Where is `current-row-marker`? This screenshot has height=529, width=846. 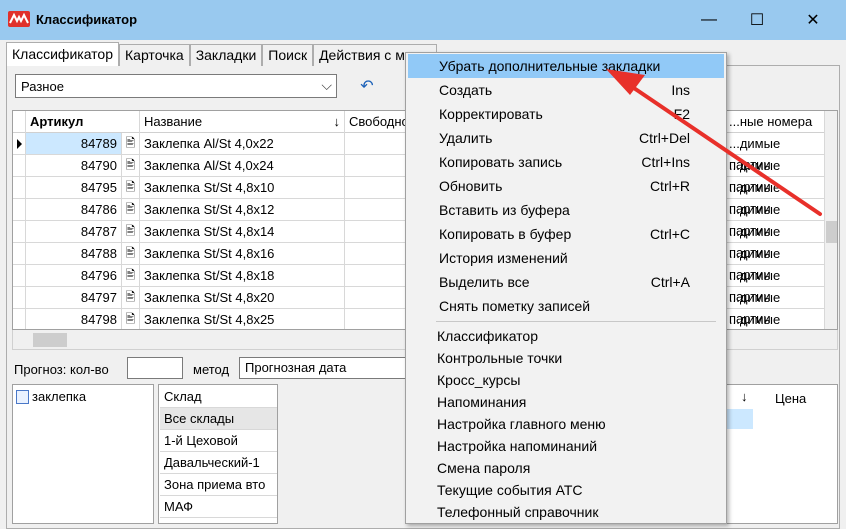 current-row-marker is located at coordinates (19, 144).